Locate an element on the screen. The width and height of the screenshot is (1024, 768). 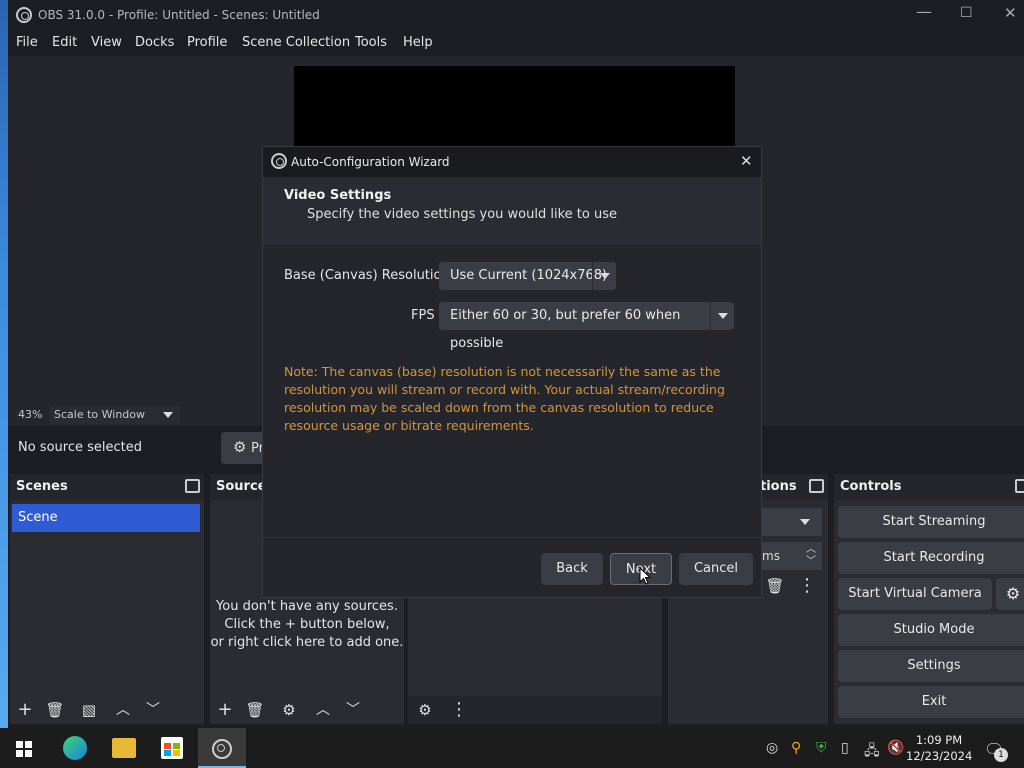
base-resolution-select: Use Current (1024x768) is located at coordinates (527, 276).